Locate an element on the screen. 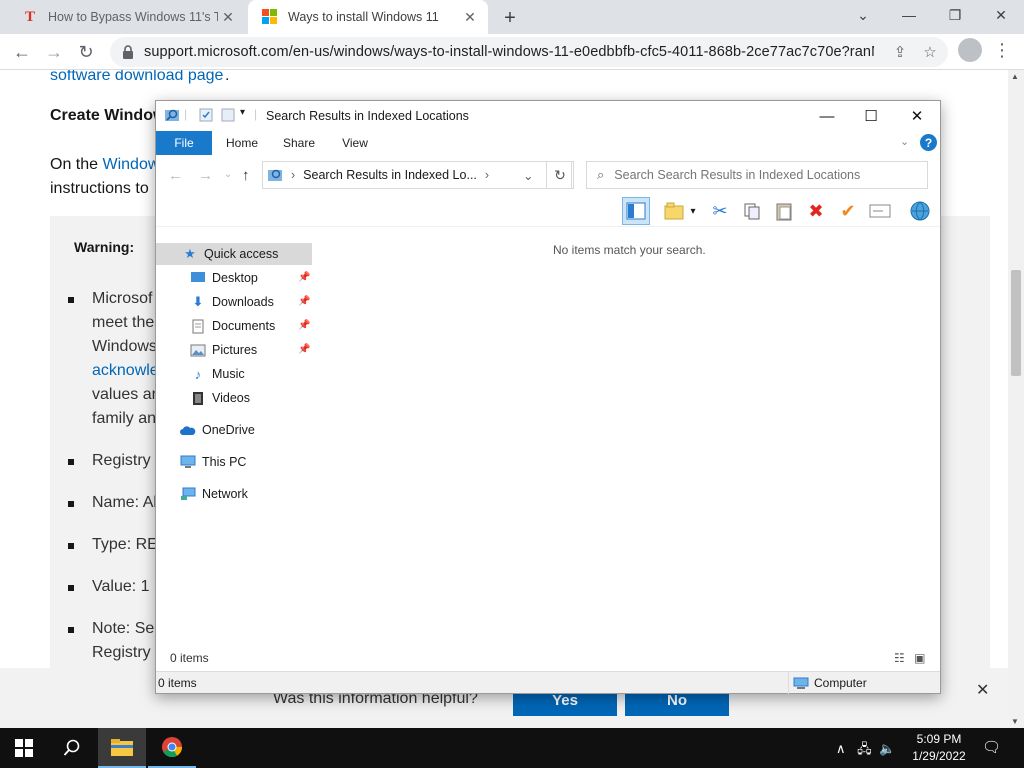  nav-label: Network is located at coordinates (225, 494).